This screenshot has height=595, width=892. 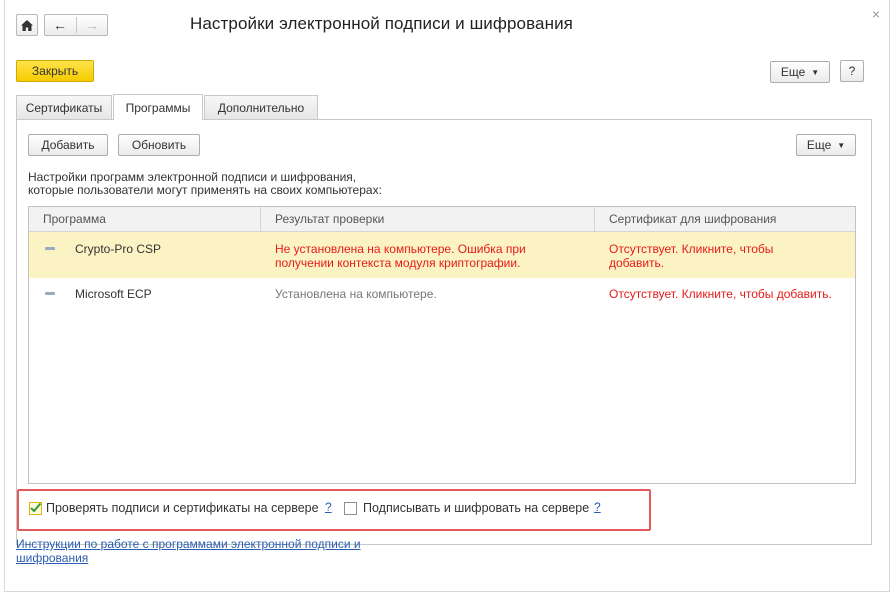 What do you see at coordinates (476, 508) in the screenshot?
I see `sign-on-server-label: Подписывать и шифровать на сервере` at bounding box center [476, 508].